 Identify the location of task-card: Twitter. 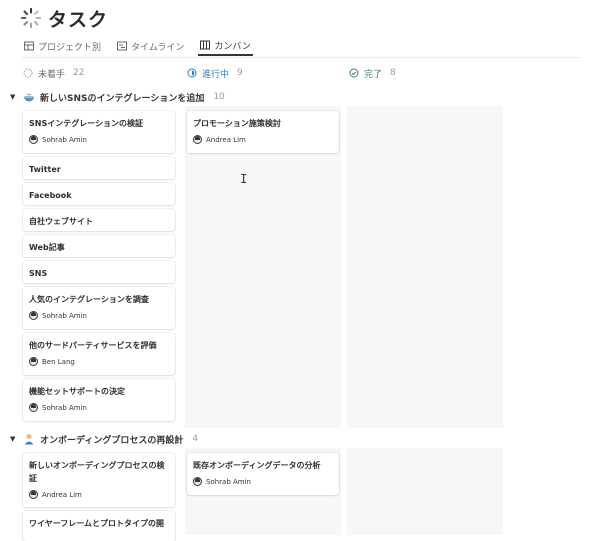
(99, 168).